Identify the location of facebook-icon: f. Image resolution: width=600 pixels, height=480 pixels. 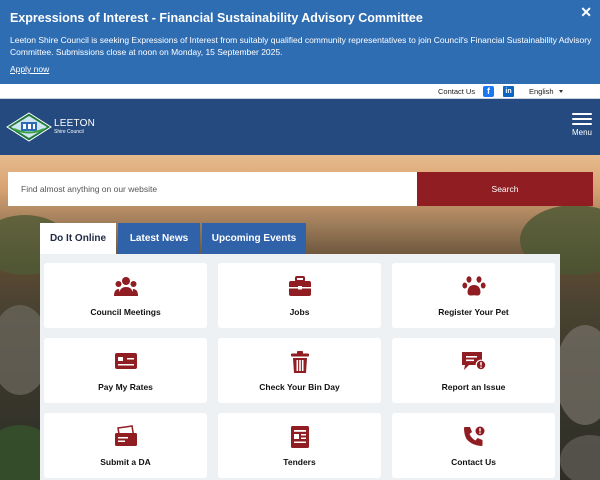
(488, 91).